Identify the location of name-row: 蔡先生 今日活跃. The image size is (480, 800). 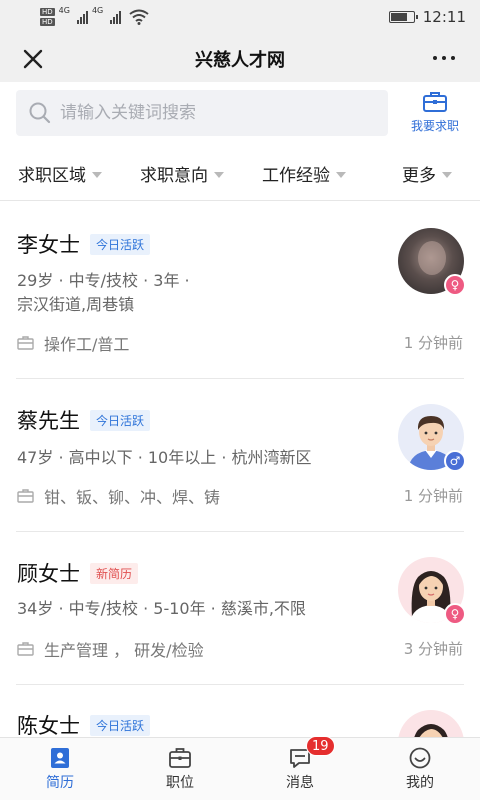
(84, 420).